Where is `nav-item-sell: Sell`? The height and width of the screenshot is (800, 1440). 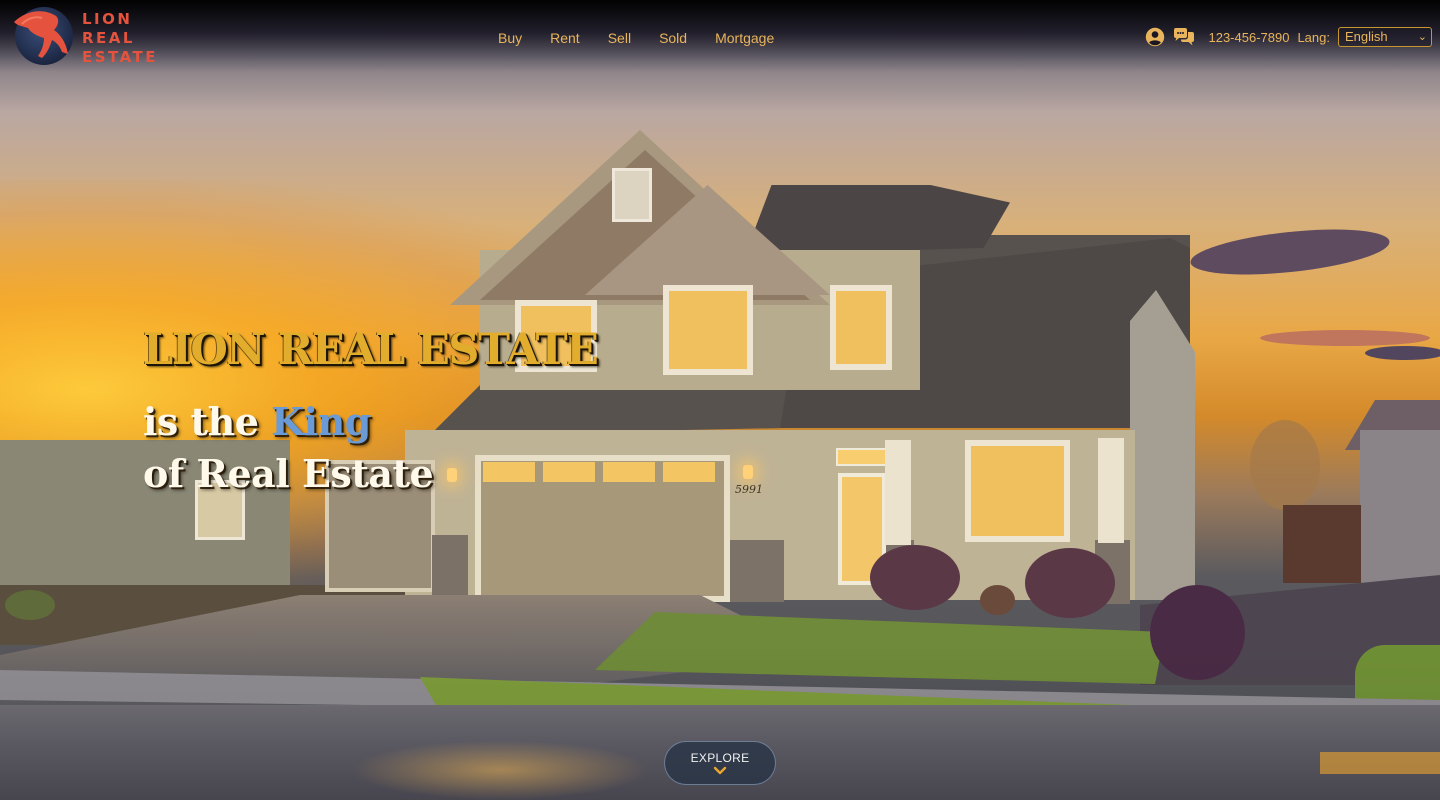 nav-item-sell: Sell is located at coordinates (619, 38).